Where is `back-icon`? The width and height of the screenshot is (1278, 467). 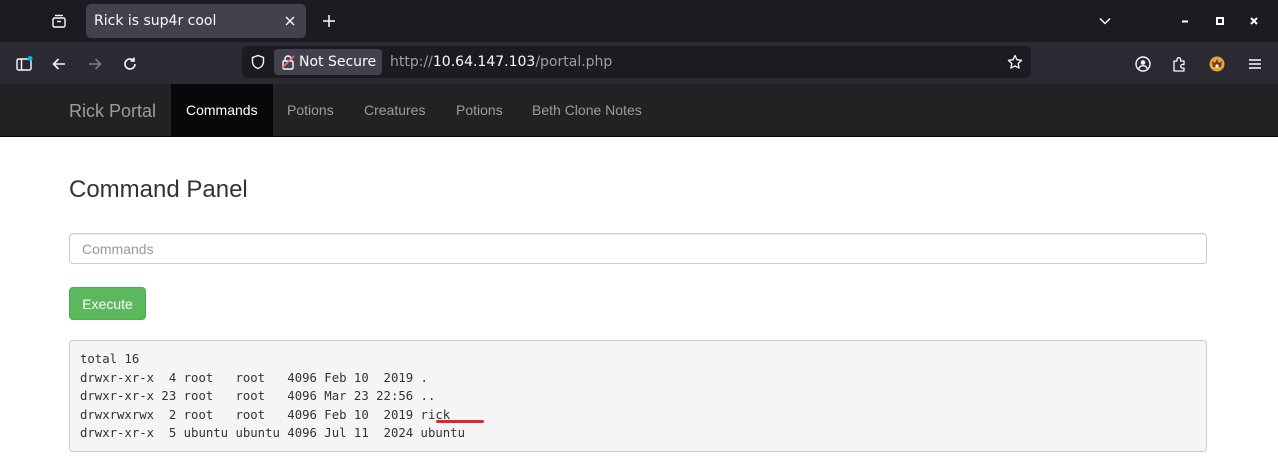 back-icon is located at coordinates (59, 64).